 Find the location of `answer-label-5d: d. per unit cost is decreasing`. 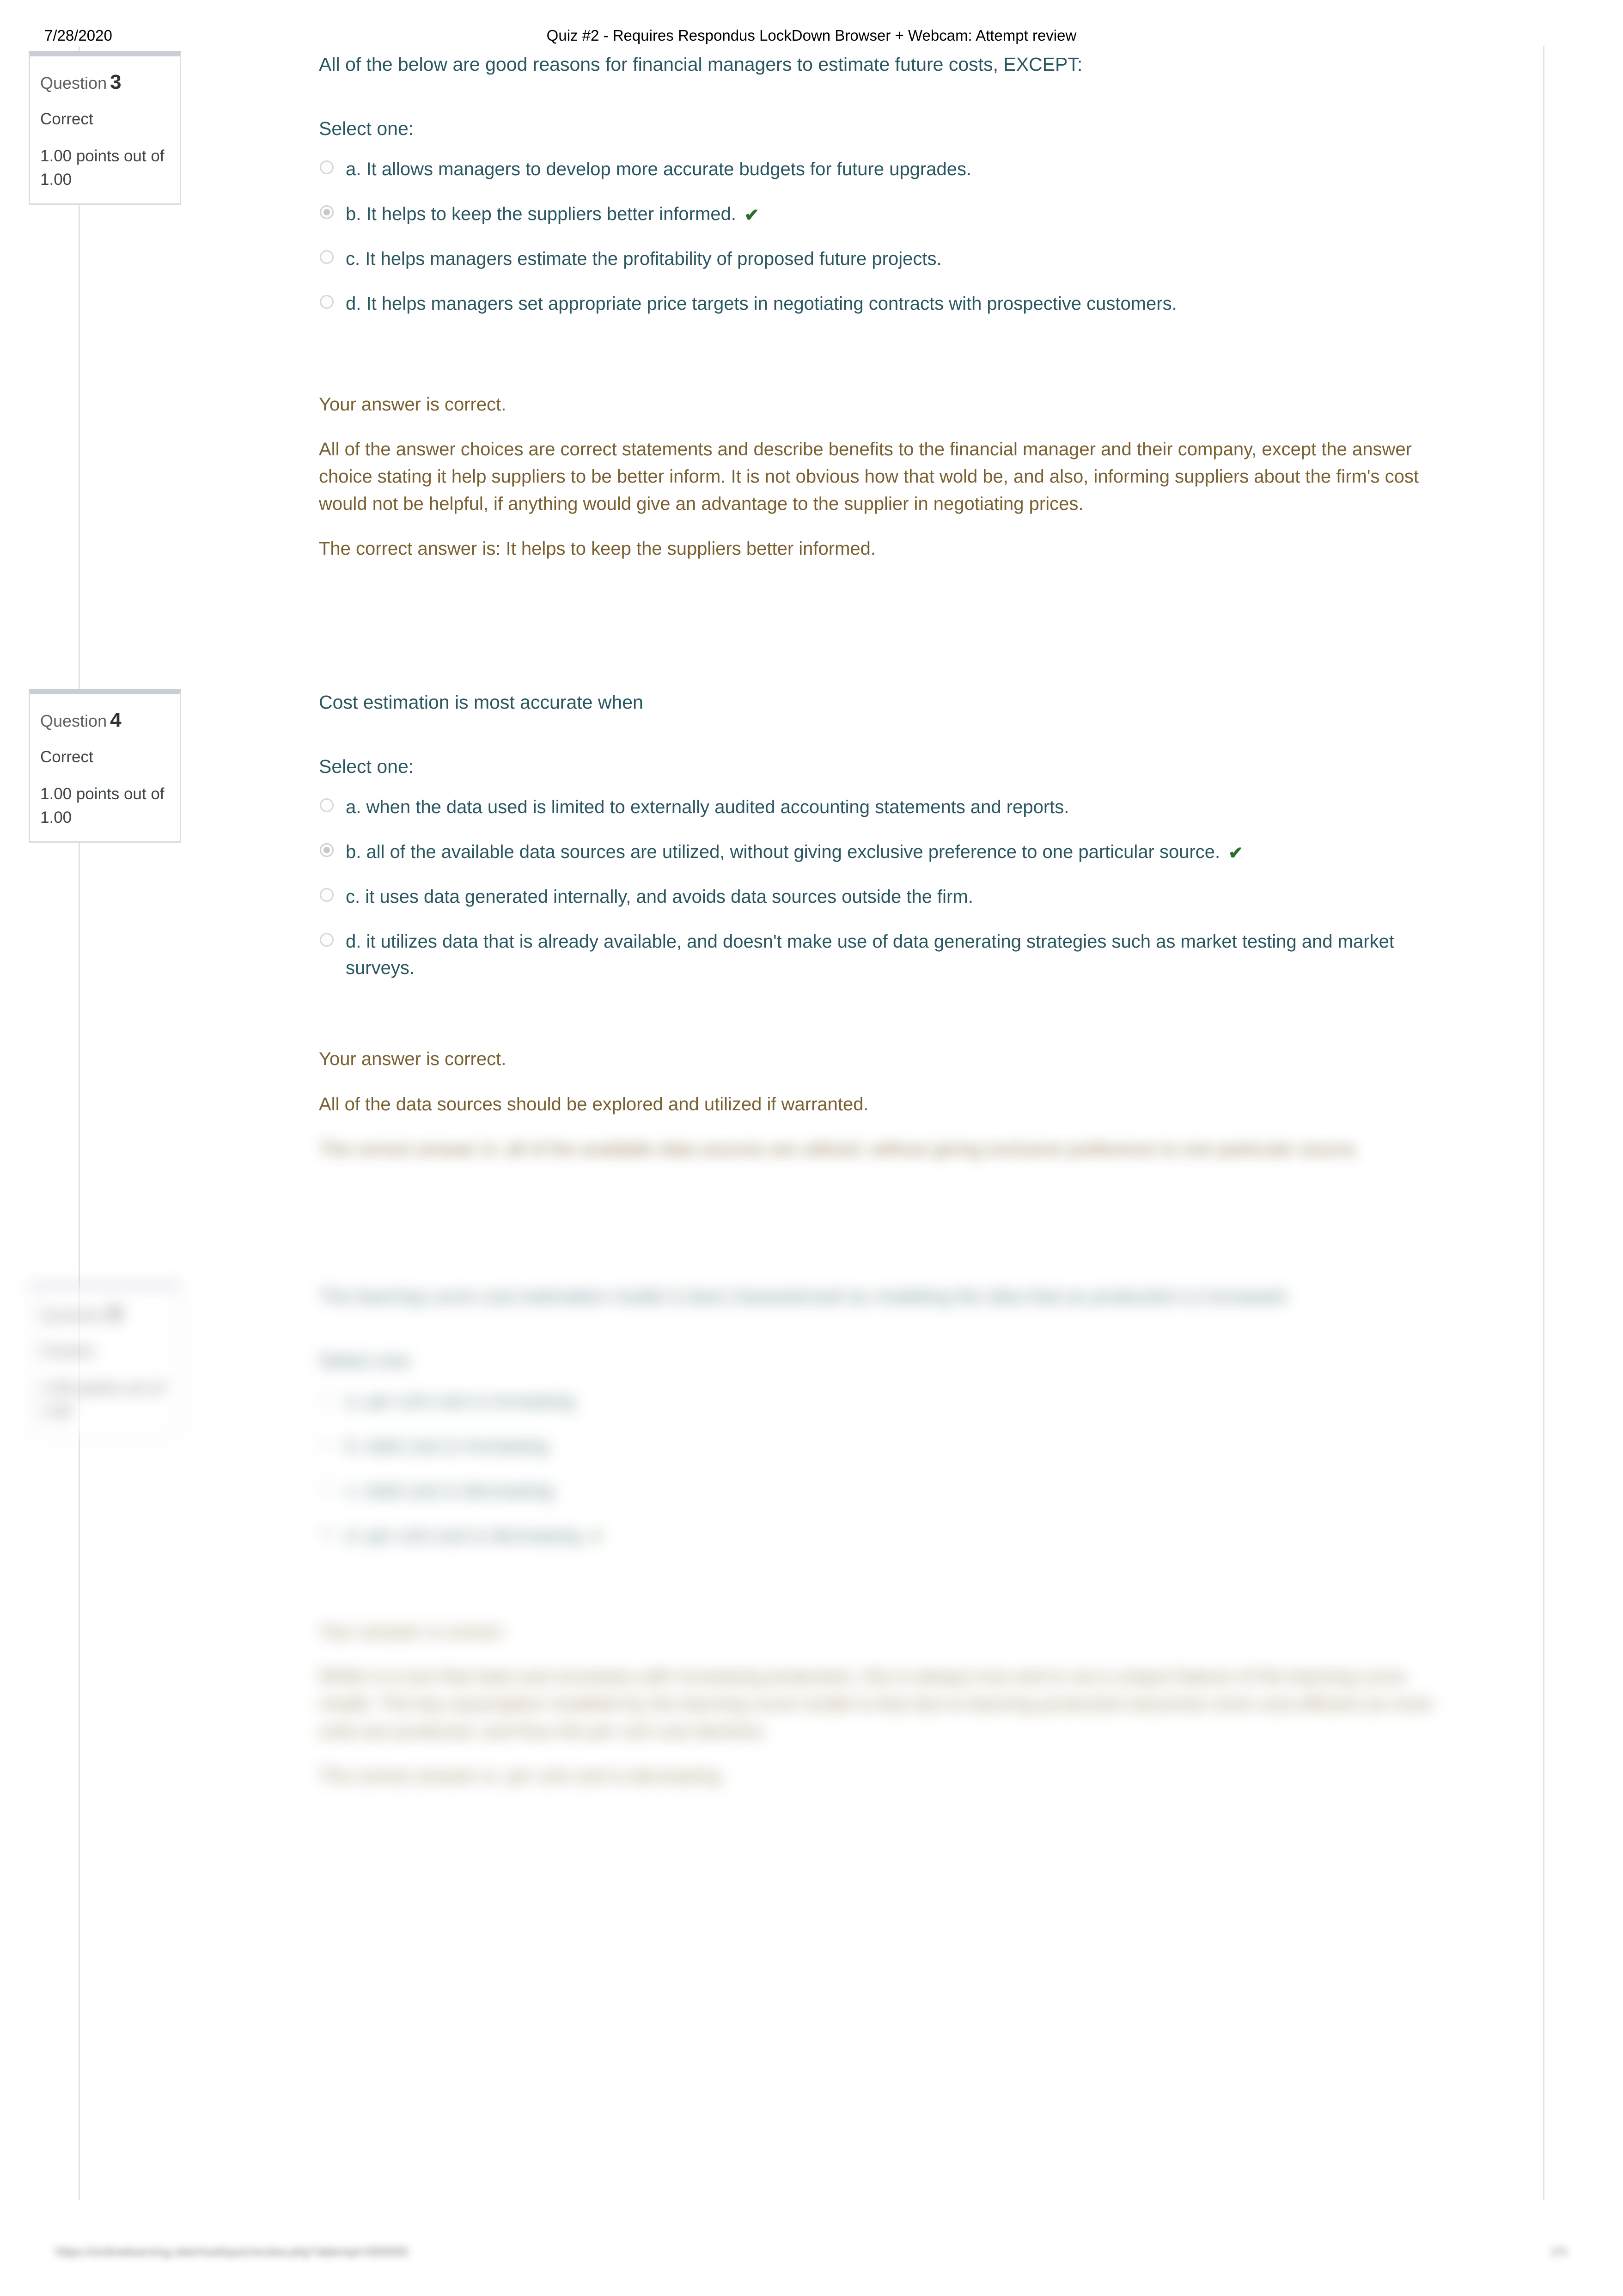

answer-label-5d: d. per unit cost is decreasing is located at coordinates (464, 1535).